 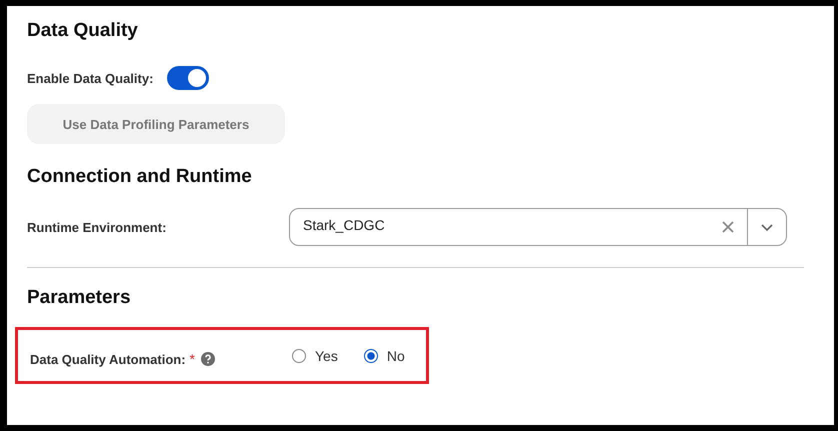 I want to click on section-title: Data Quality, so click(x=82, y=31).